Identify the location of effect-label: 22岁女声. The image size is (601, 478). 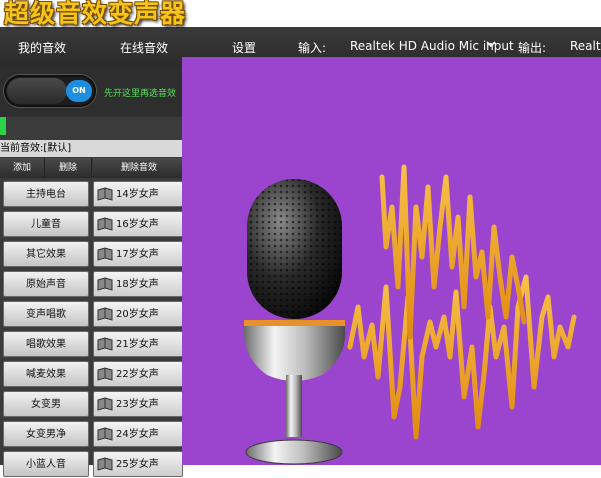
(137, 374).